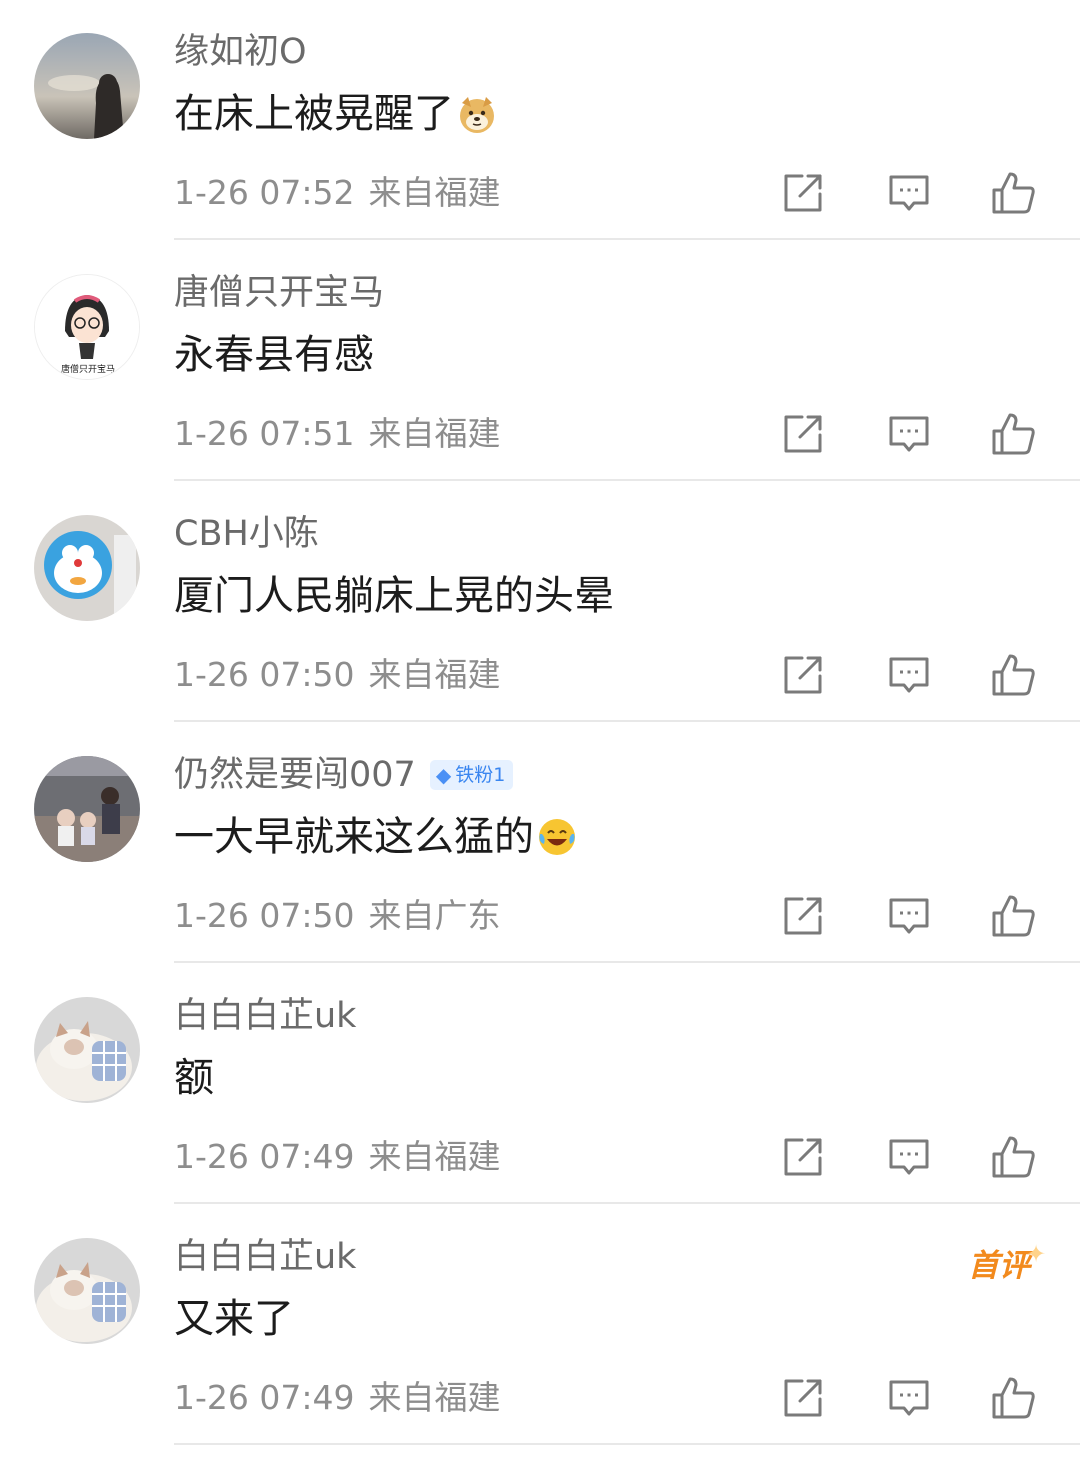 The width and height of the screenshot is (1080, 1468). Describe the element at coordinates (557, 837) in the screenshot. I see `laugh-cry-emoji` at that location.